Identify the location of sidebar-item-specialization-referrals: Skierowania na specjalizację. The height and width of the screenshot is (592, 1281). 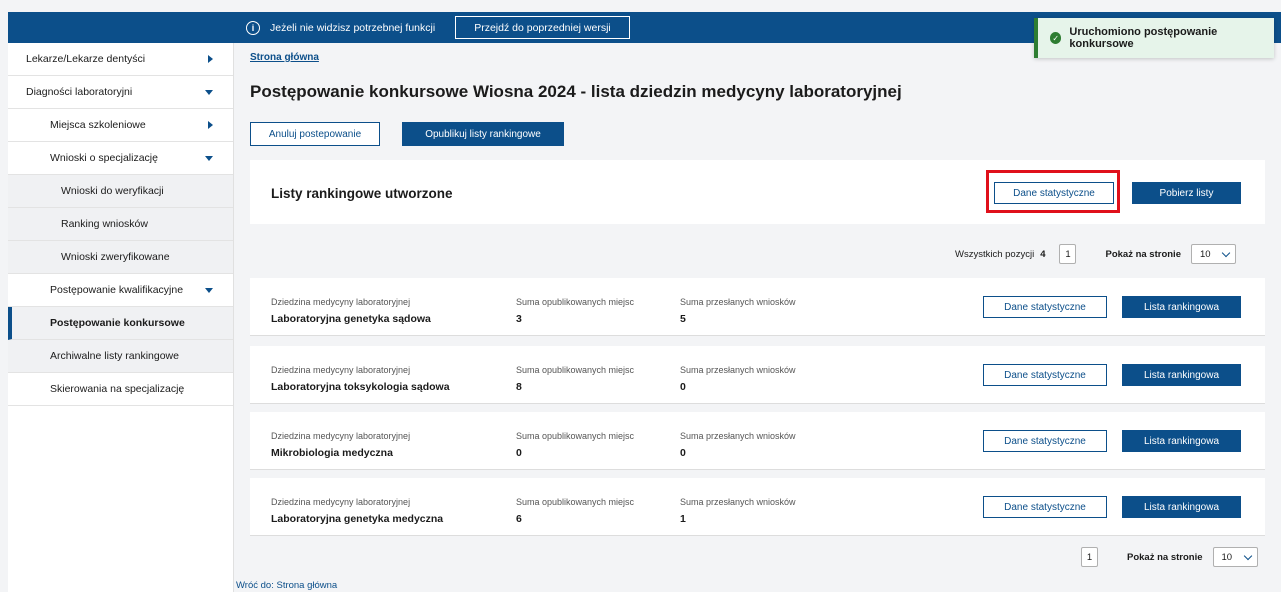
(120, 389).